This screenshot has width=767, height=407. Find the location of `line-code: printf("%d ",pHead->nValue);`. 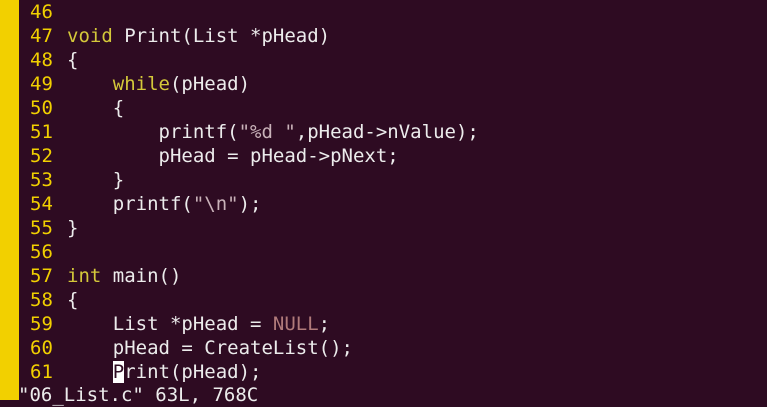

line-code: printf("%d ",pHead->nValue); is located at coordinates (273, 132).